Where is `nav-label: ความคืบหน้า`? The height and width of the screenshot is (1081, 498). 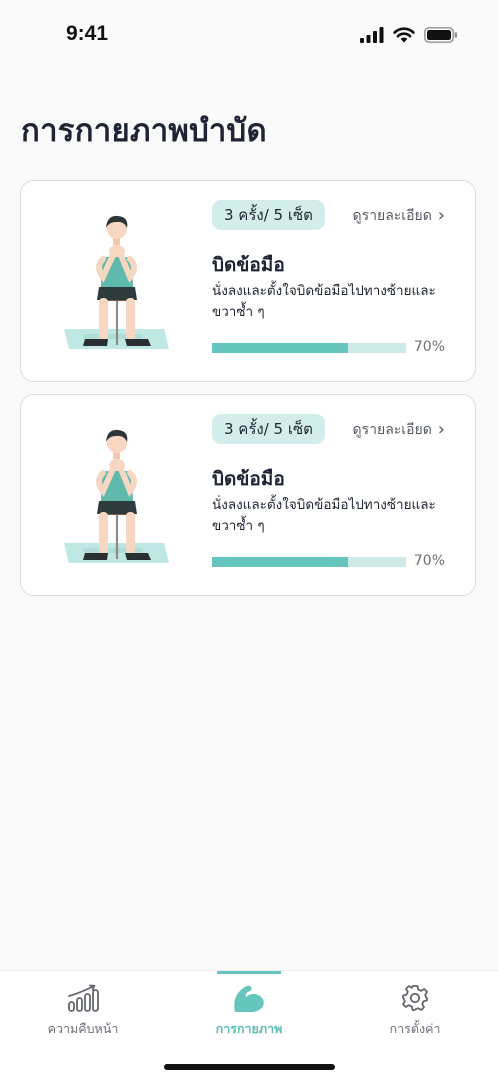 nav-label: ความคืบหน้า is located at coordinates (83, 1028).